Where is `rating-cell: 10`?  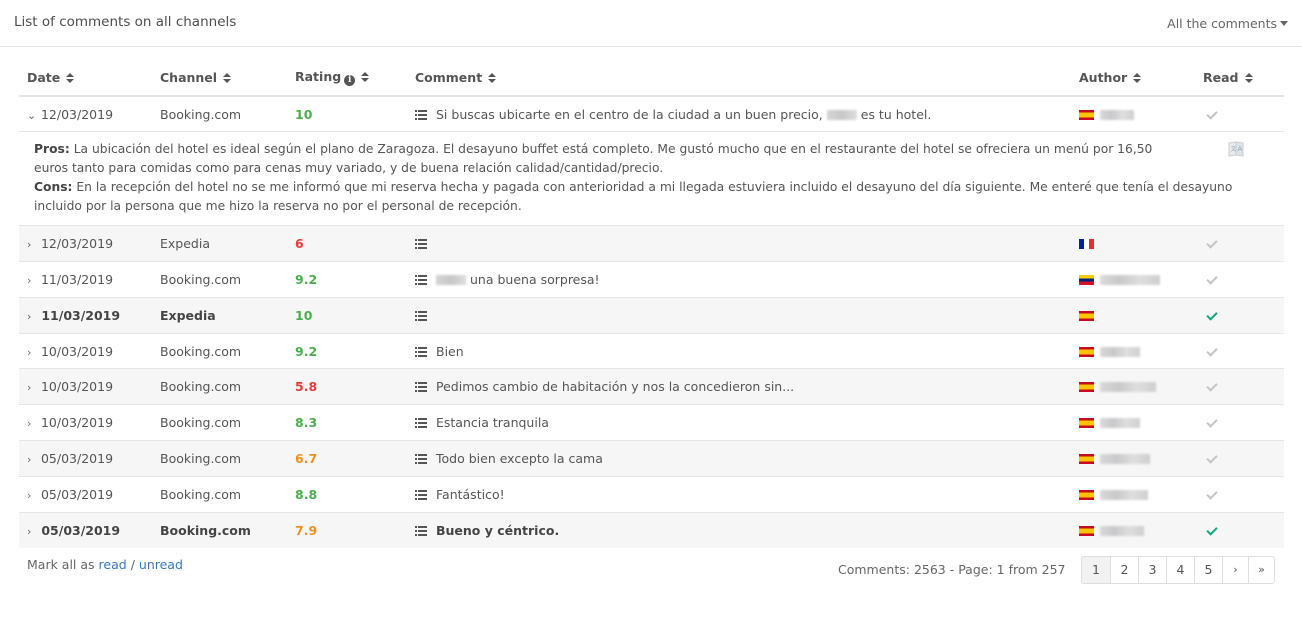 rating-cell: 10 is located at coordinates (347, 315).